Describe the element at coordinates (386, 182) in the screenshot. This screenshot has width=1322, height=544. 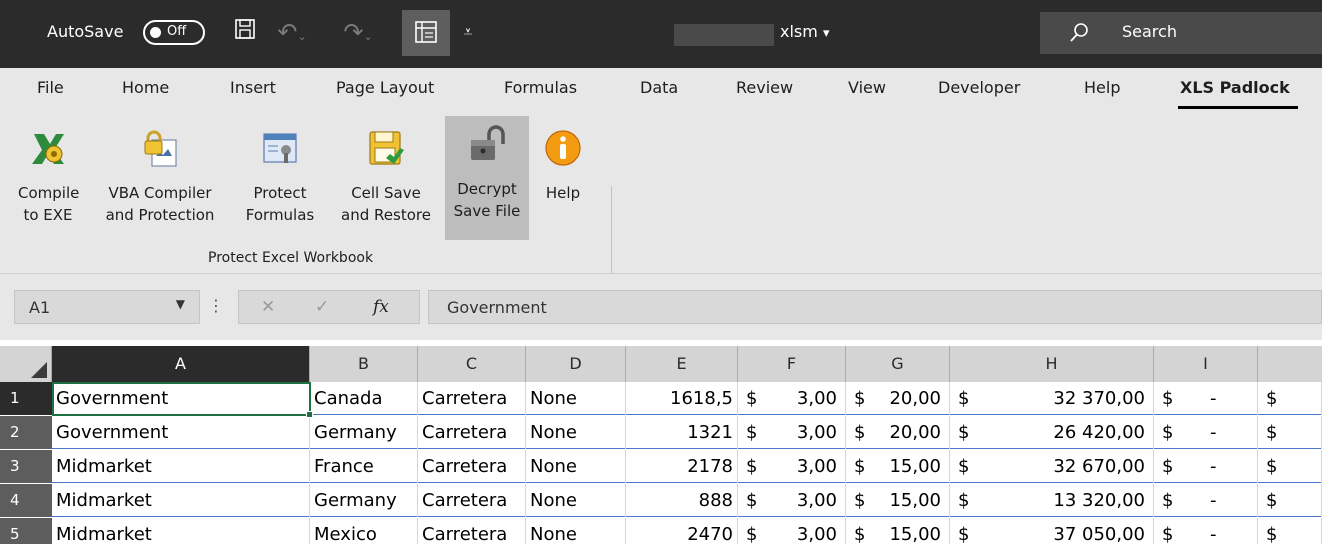
I see `cell-save-restore-button: Cell Save and Restore` at that location.